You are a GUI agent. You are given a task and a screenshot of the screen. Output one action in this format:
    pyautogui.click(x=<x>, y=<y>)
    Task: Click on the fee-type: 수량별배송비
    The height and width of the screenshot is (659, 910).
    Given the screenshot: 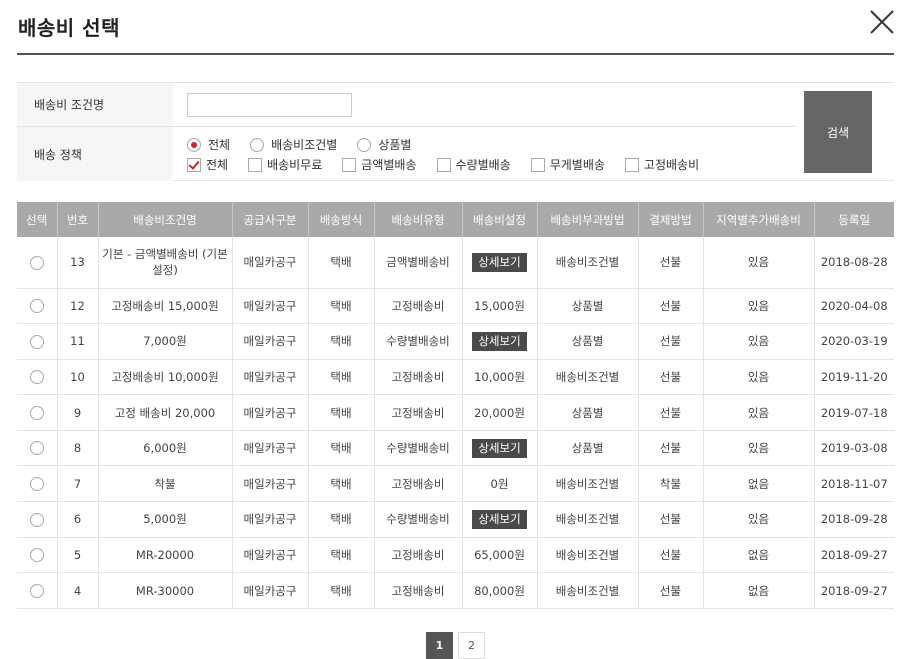 What is the action you would take?
    pyautogui.click(x=417, y=519)
    